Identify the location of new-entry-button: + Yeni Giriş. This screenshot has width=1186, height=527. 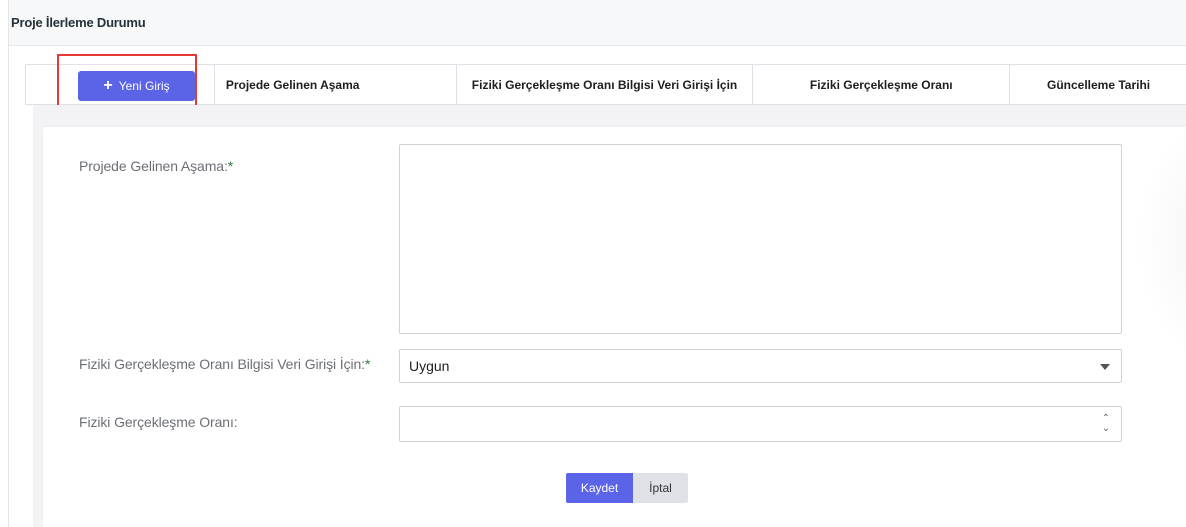
(136, 86).